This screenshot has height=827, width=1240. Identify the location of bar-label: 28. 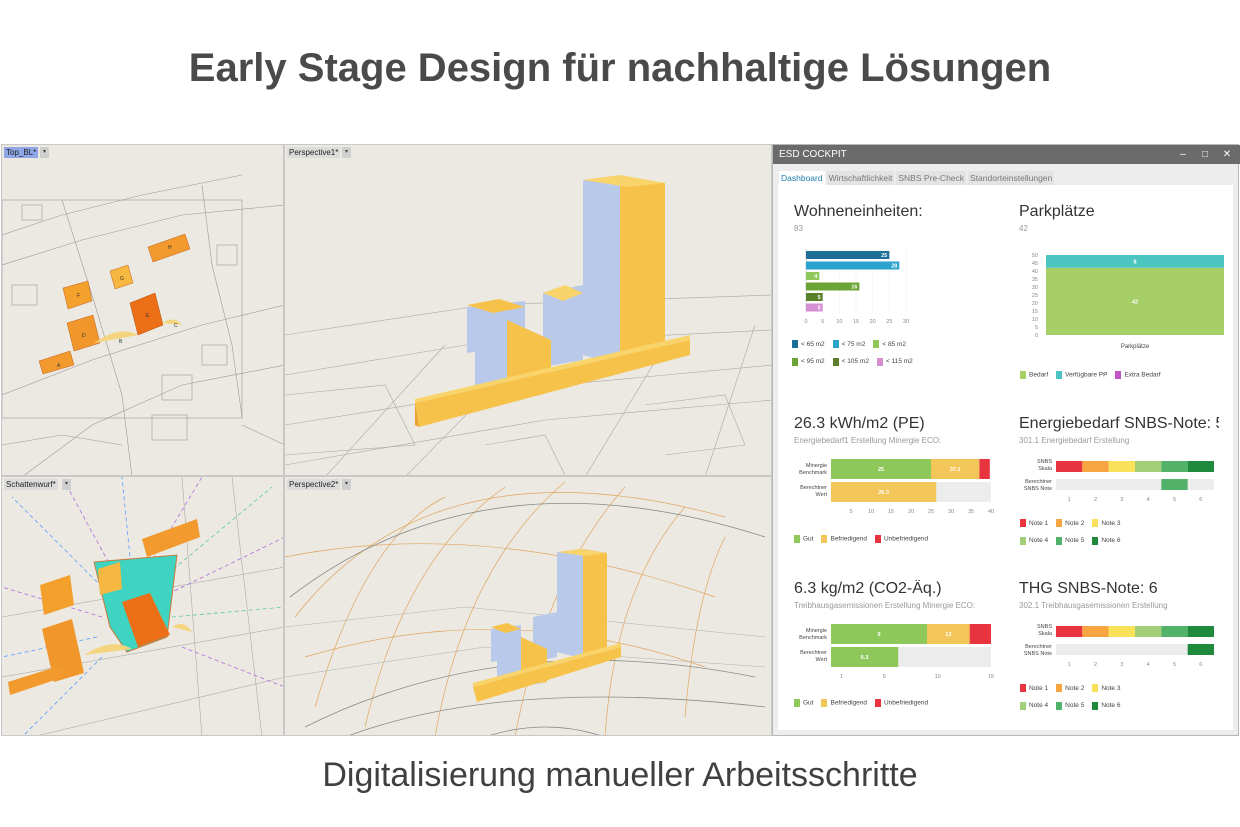
(894, 267).